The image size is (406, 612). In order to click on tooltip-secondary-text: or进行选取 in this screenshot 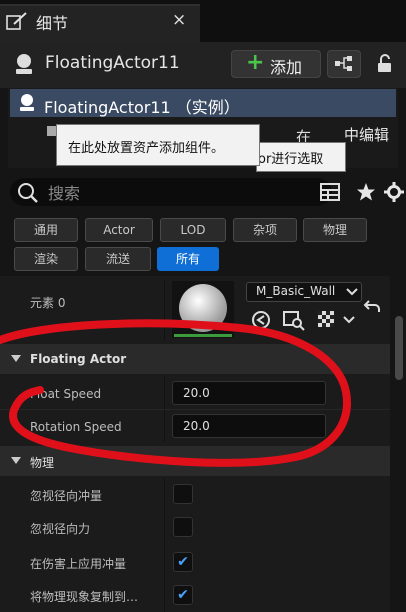, I will do `click(291, 159)`.